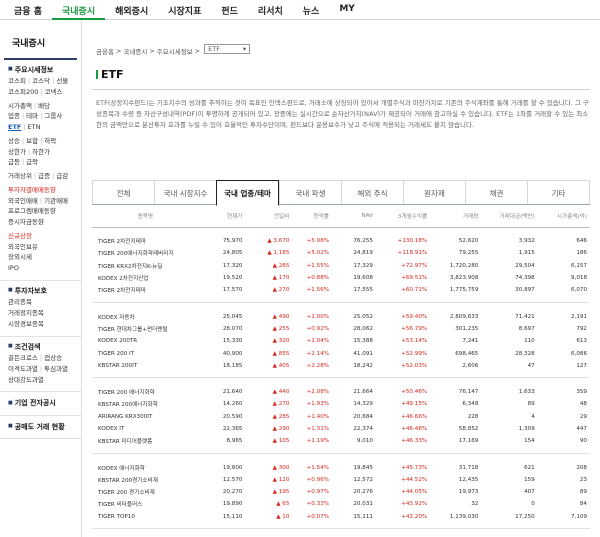 The image size is (600, 537). I want to click on topnav-item-5: 리서치, so click(270, 10).